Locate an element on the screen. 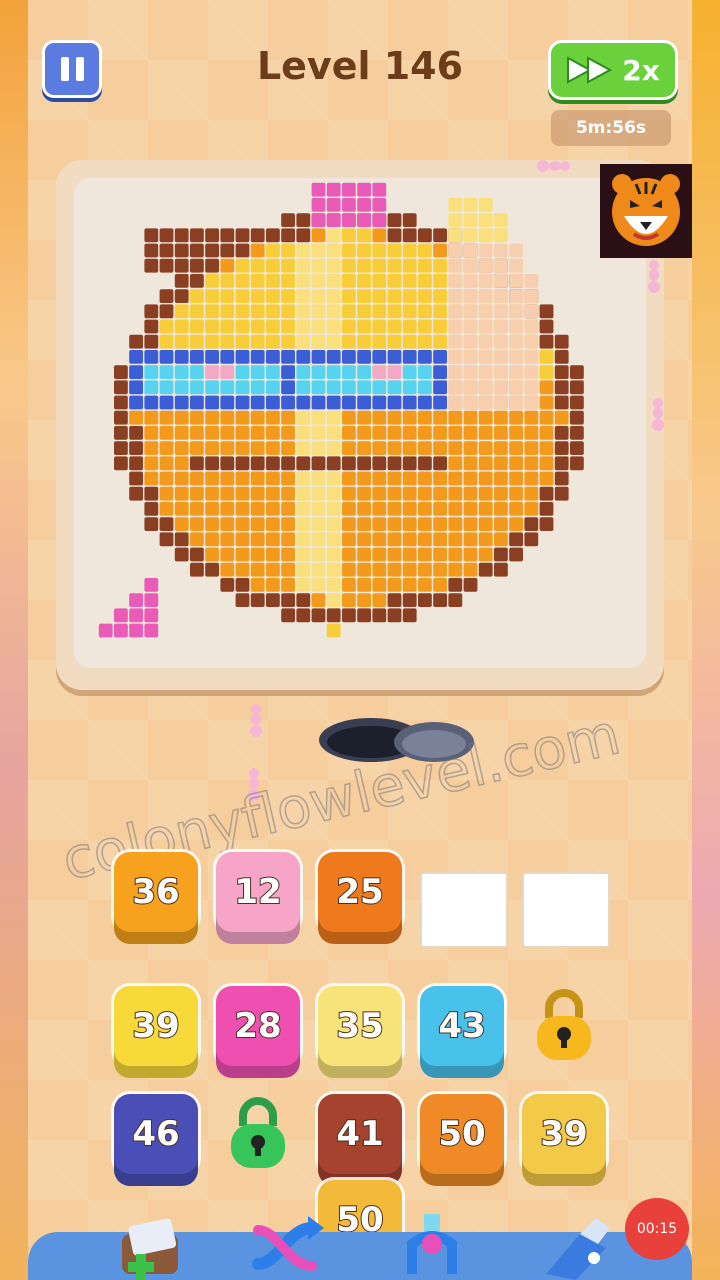 This screenshot has height=1280, width=720. gold-lock-icon is located at coordinates (564, 1024).